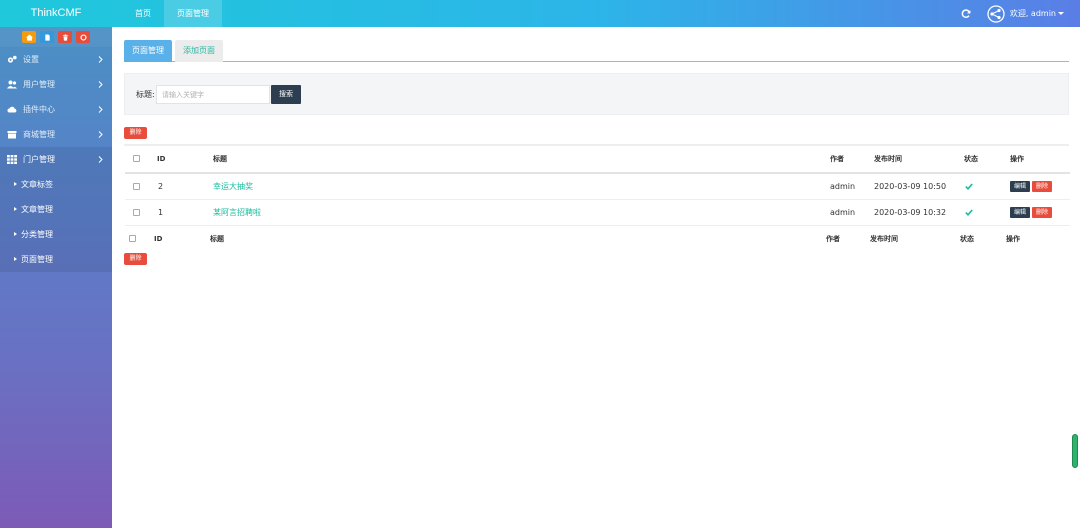  I want to click on grid-icon, so click(12, 159).